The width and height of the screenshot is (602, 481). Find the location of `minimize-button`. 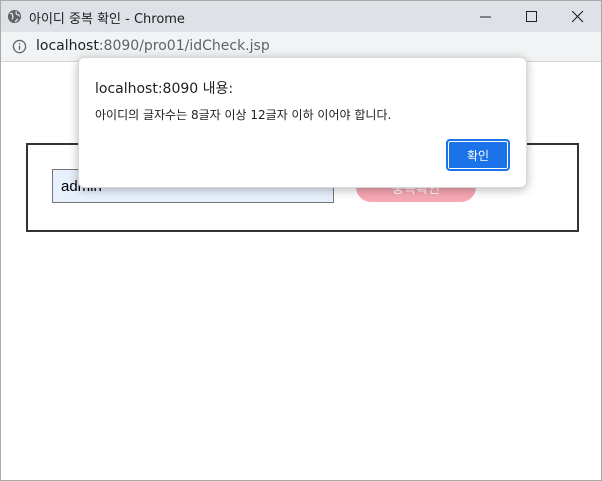

minimize-button is located at coordinates (486, 16).